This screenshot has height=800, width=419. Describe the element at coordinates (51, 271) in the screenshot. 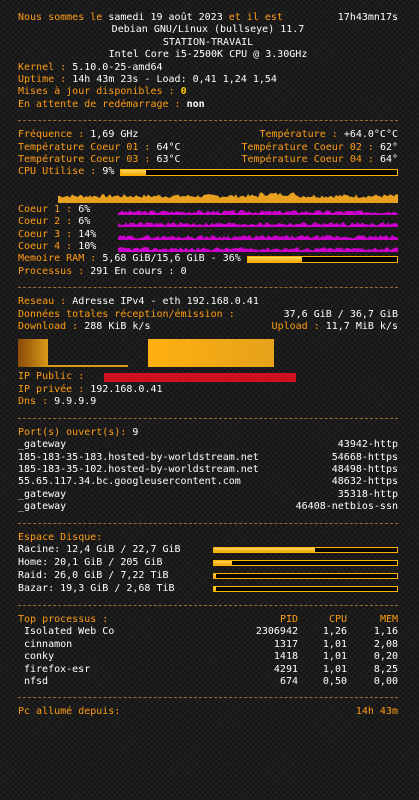

I see `proc-label: Processus :` at that location.